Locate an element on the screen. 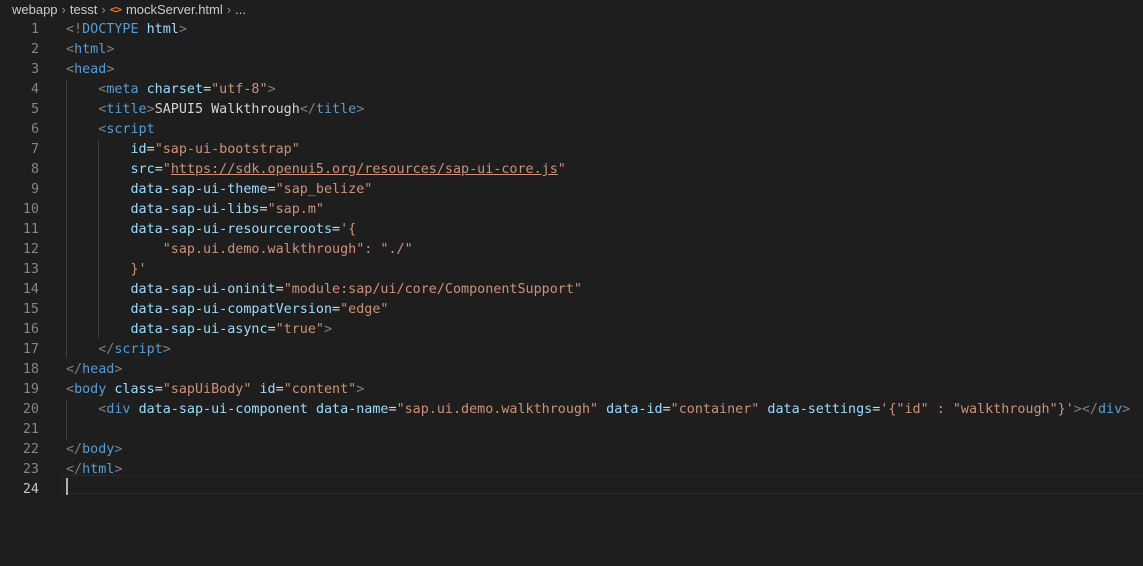 The width and height of the screenshot is (1143, 566). code-token: "content" is located at coordinates (320, 389).